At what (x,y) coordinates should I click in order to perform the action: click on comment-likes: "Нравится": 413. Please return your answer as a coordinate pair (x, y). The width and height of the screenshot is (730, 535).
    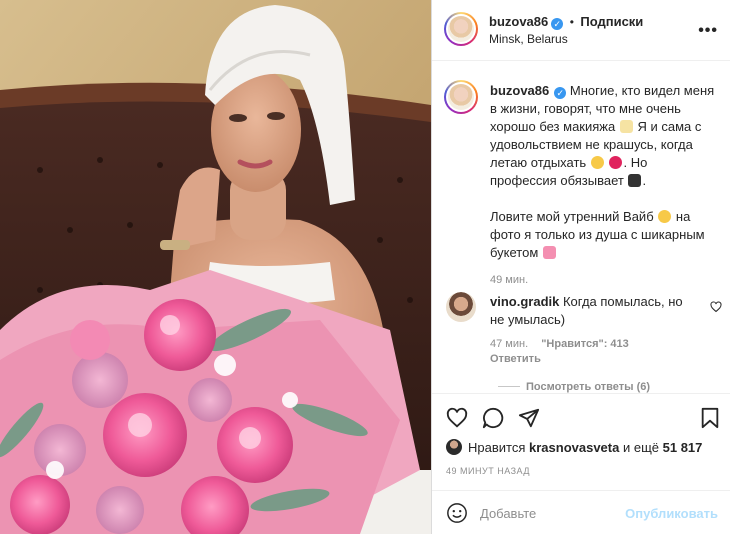
    Looking at the image, I should click on (585, 344).